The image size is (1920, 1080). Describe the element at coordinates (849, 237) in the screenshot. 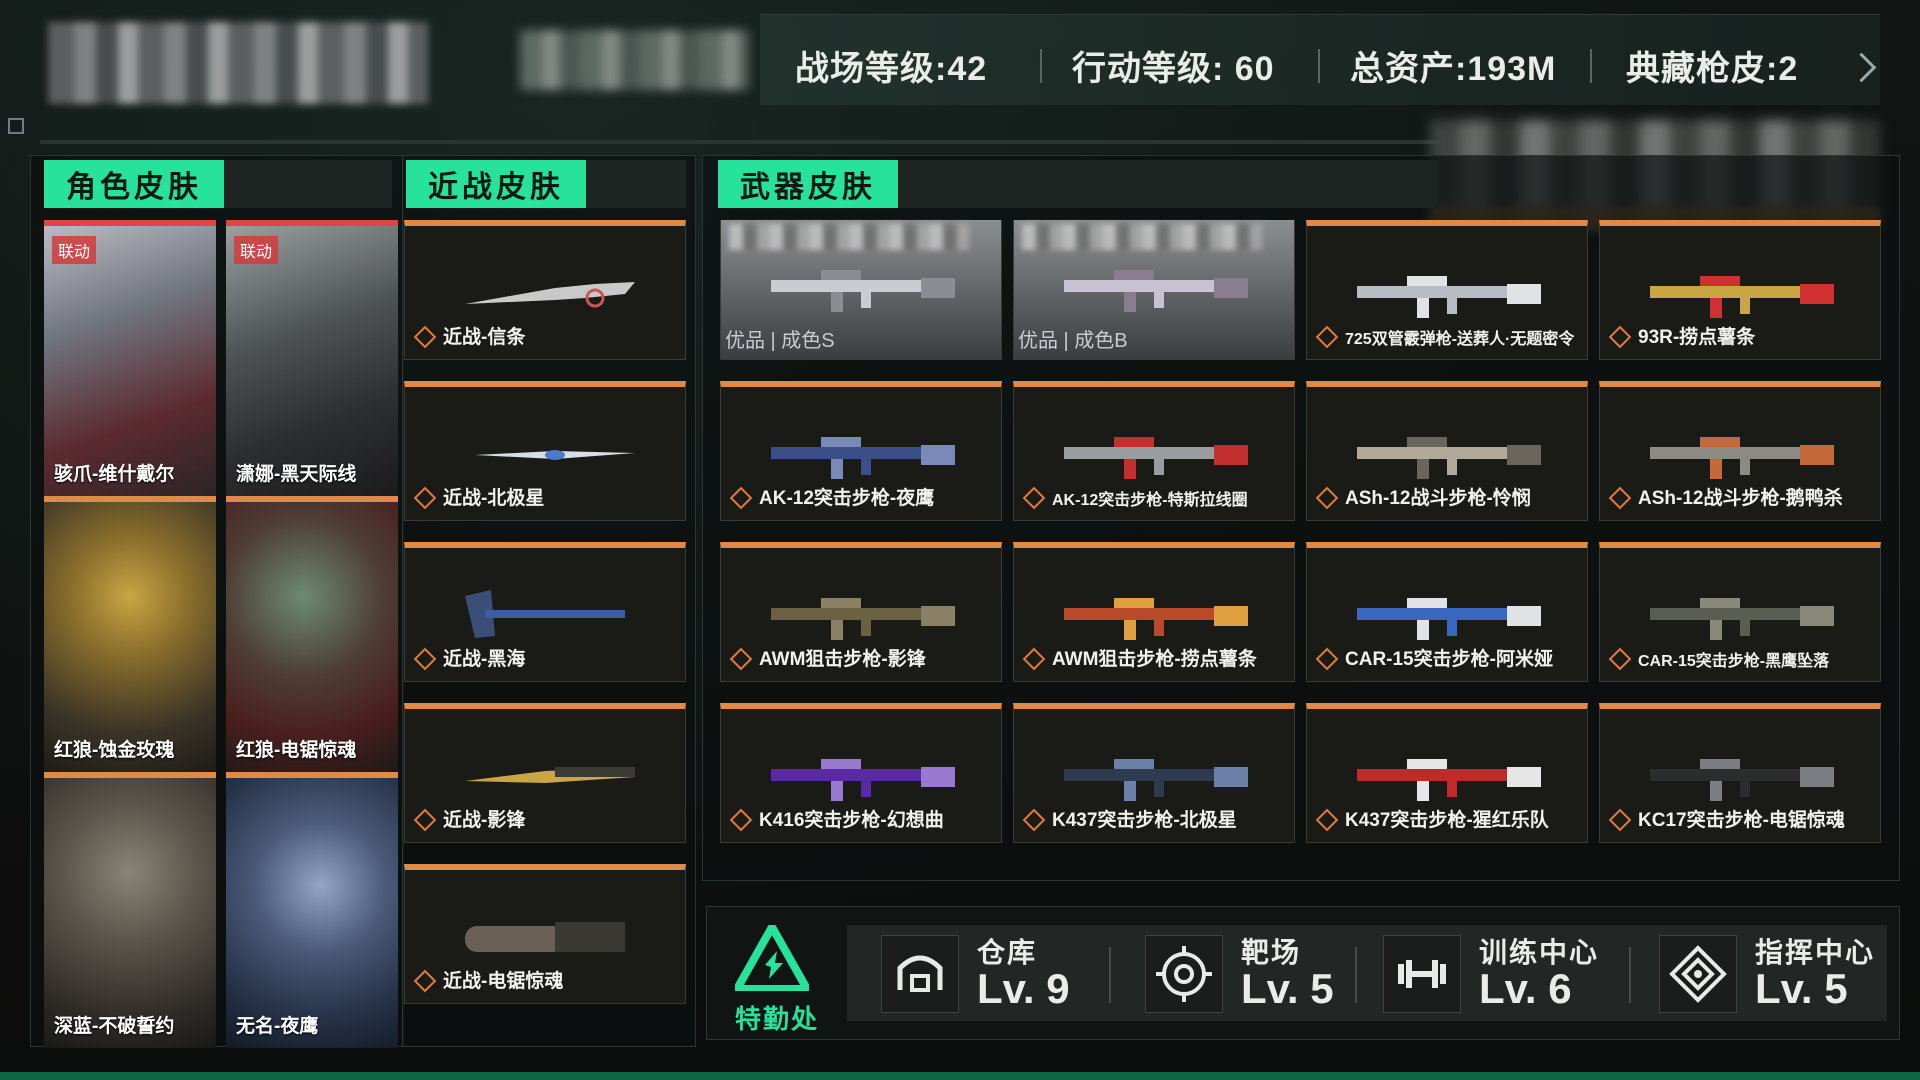

I see `blurred-label` at that location.